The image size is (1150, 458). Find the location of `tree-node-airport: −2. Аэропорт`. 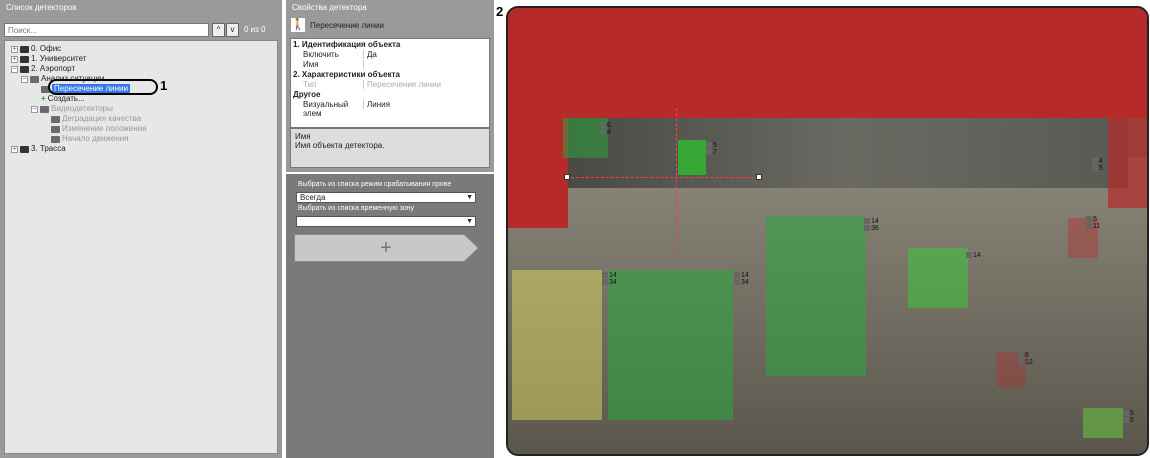

tree-node-airport: −2. Аэропорт is located at coordinates (43, 69).